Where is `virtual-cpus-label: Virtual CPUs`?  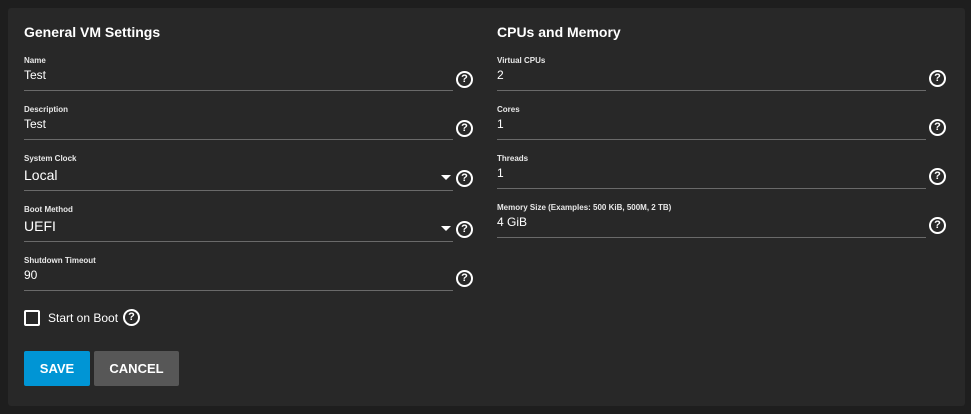
virtual-cpus-label: Virtual CPUs is located at coordinates (521, 60).